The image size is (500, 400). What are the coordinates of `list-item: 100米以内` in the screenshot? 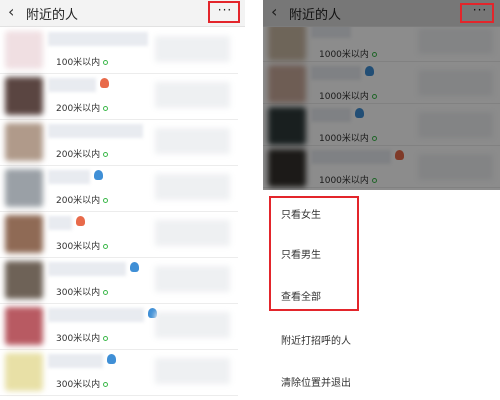 It's located at (119, 51).